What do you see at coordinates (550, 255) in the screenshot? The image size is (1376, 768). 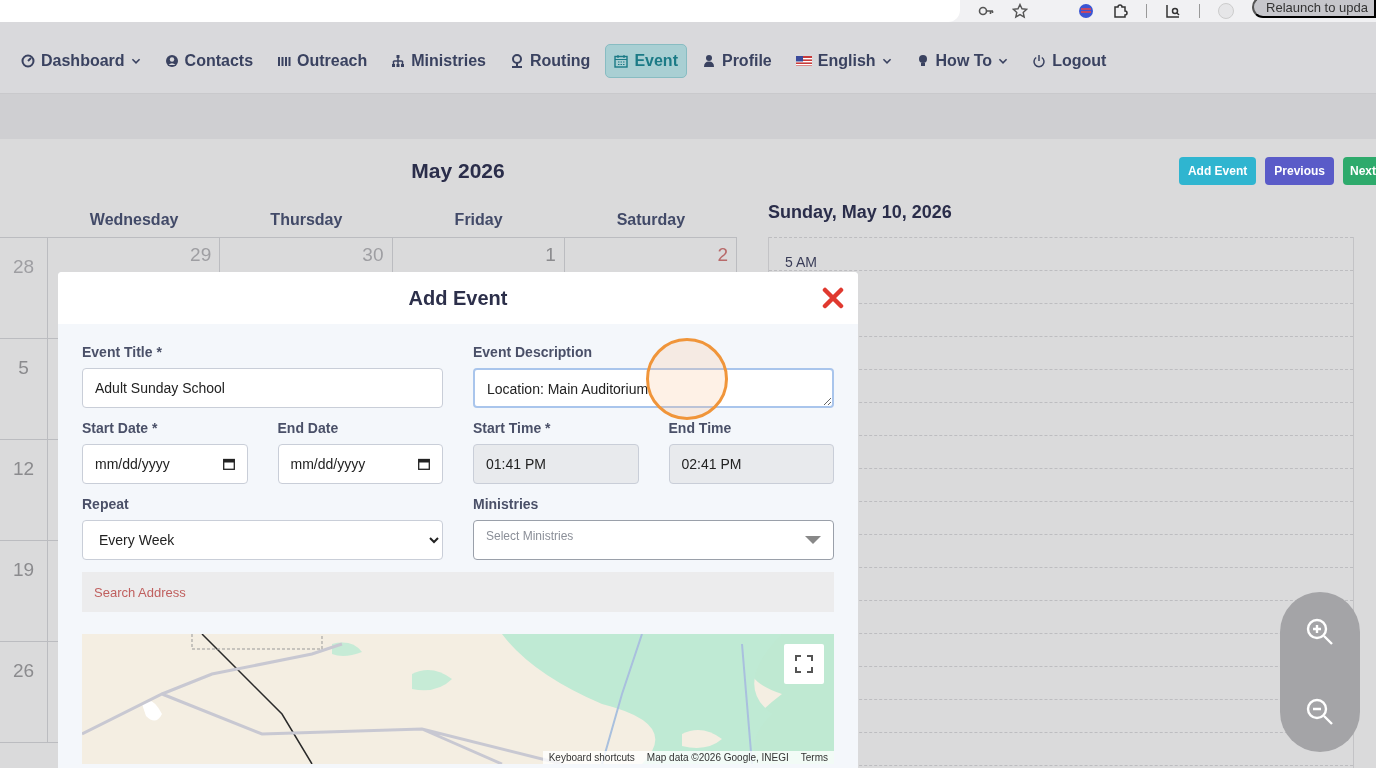 I see `day-number: 1` at bounding box center [550, 255].